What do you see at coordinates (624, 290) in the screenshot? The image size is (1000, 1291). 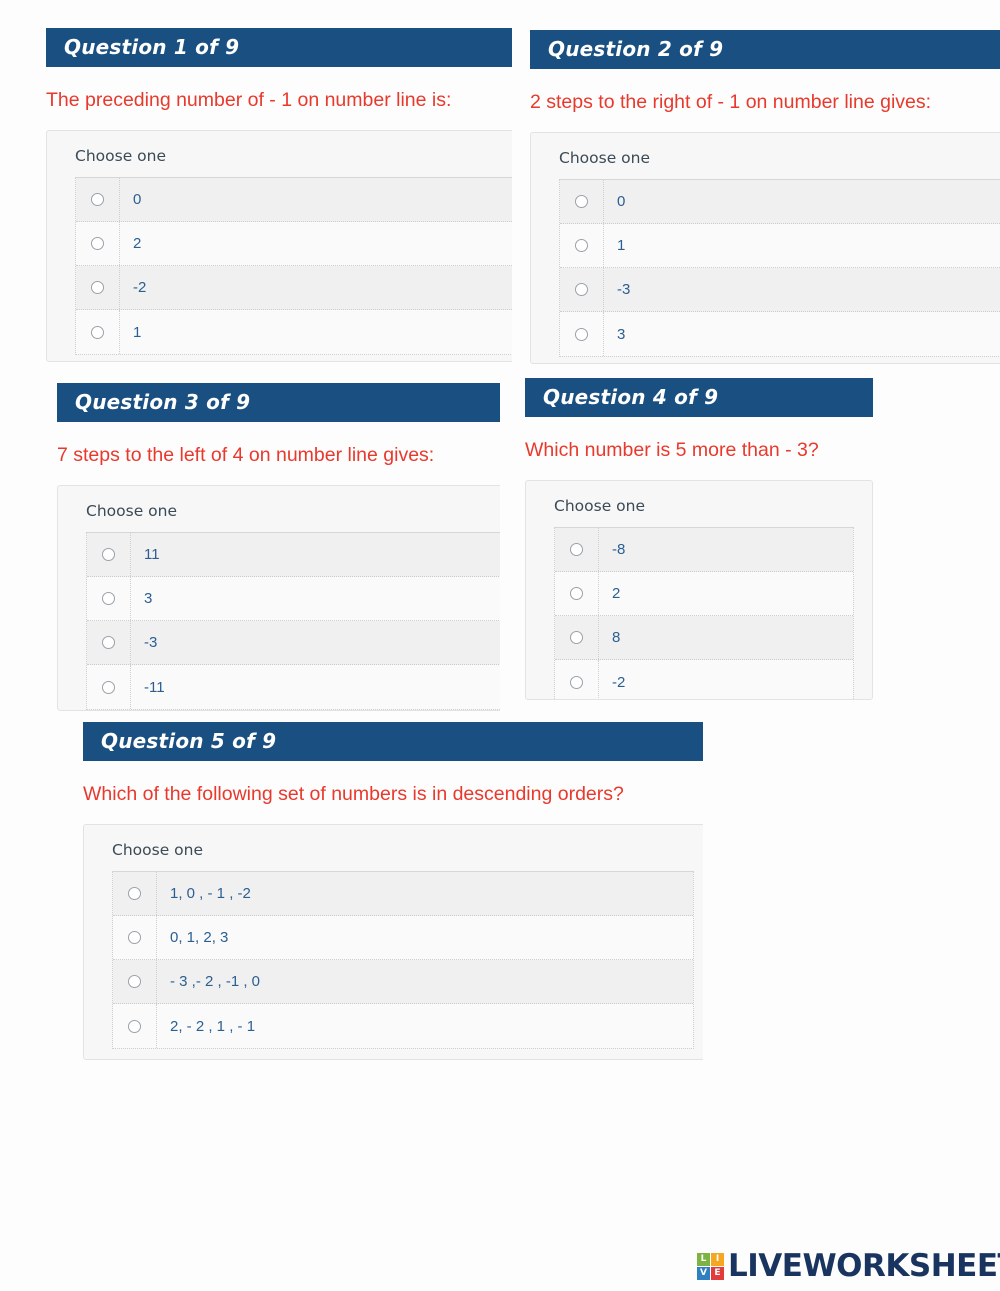 I see `option-label: -3` at bounding box center [624, 290].